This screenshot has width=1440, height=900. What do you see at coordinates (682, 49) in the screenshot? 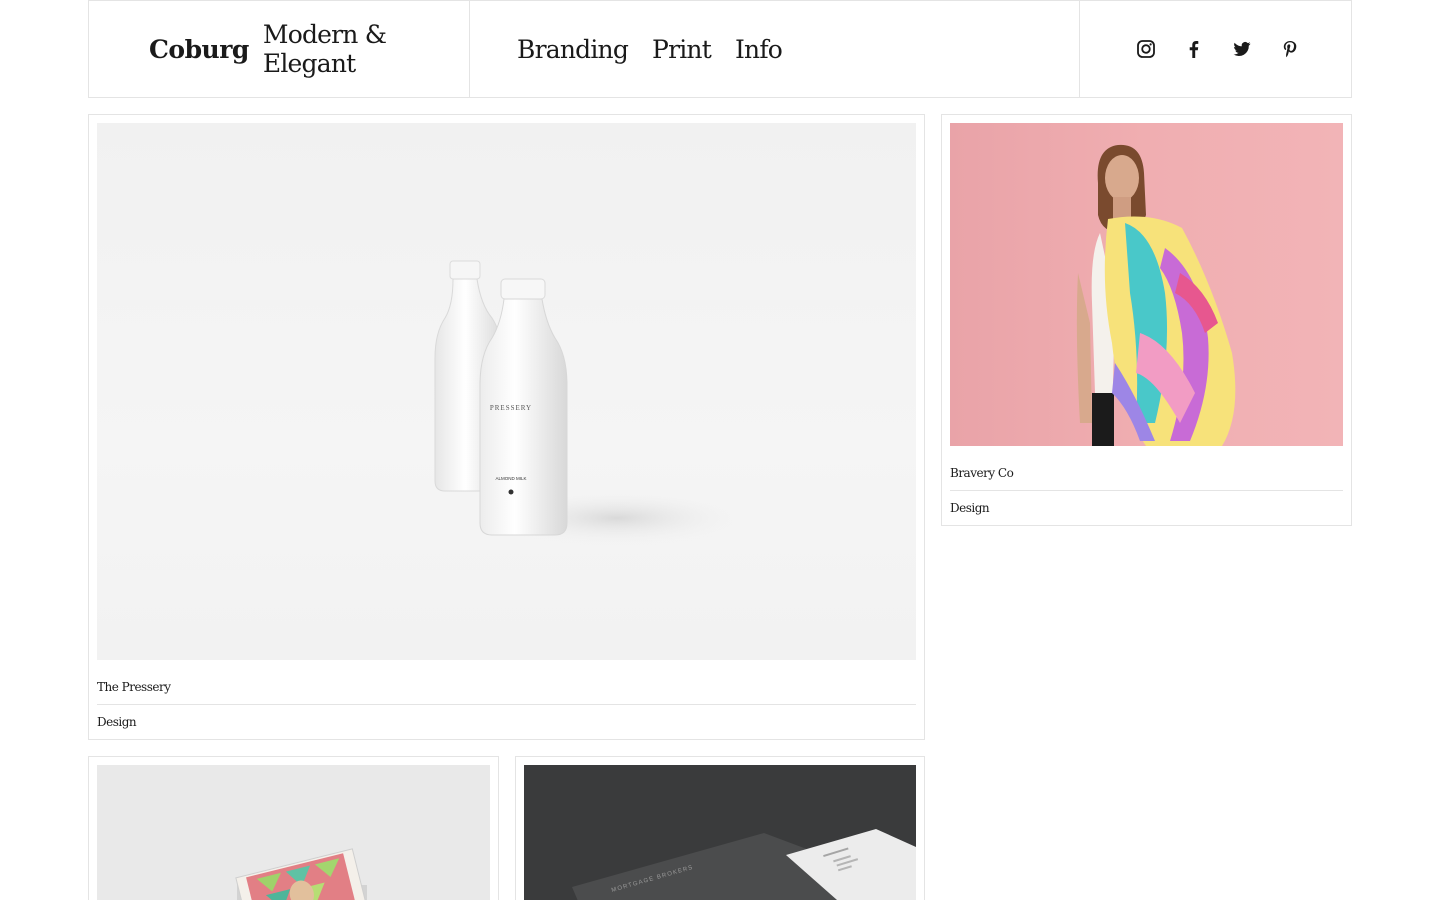
I see `nav-link-print: Print` at bounding box center [682, 49].